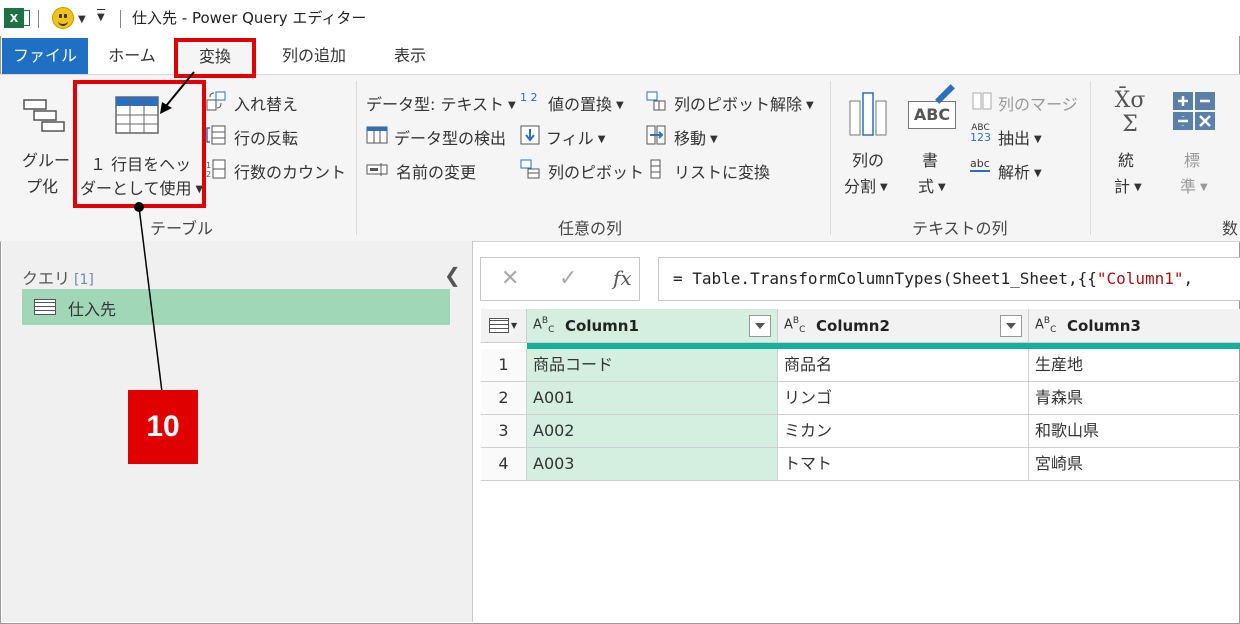 This screenshot has height=624, width=1240. What do you see at coordinates (180, 89) in the screenshot?
I see `annotation-arrow-line` at bounding box center [180, 89].